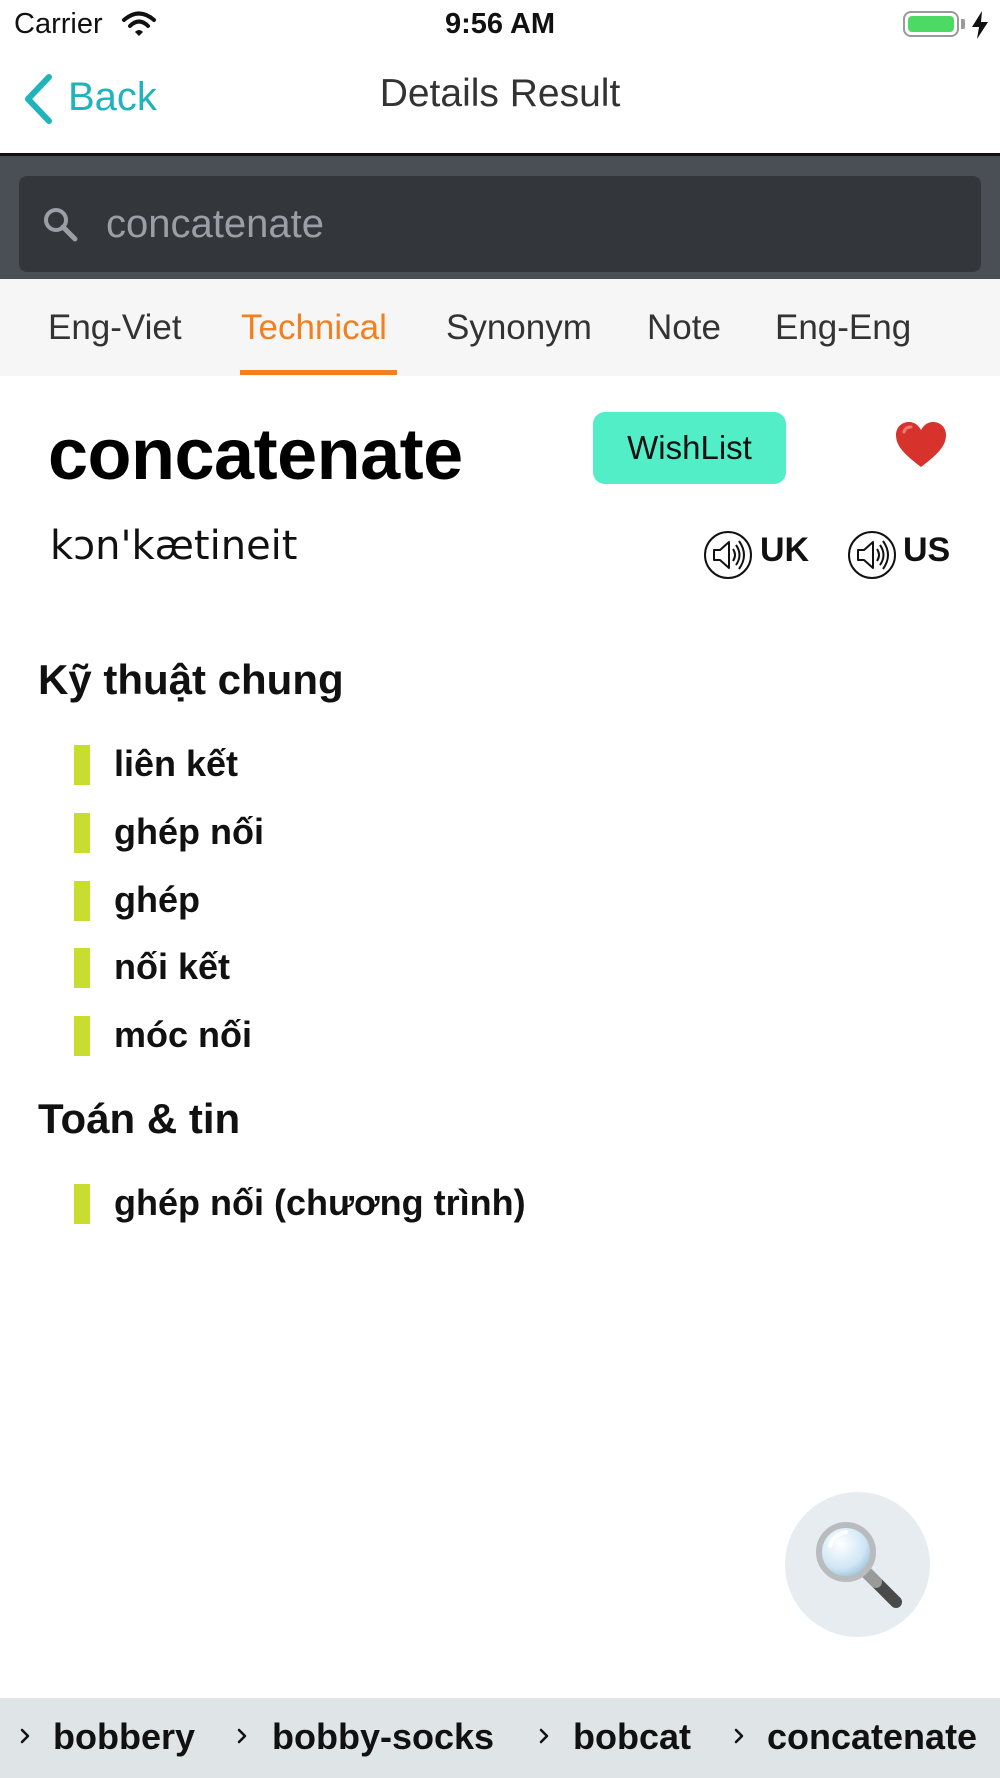 This screenshot has height=1778, width=1000. Describe the element at coordinates (926, 550) in the screenshot. I see `us-pronunciation-label: US` at that location.